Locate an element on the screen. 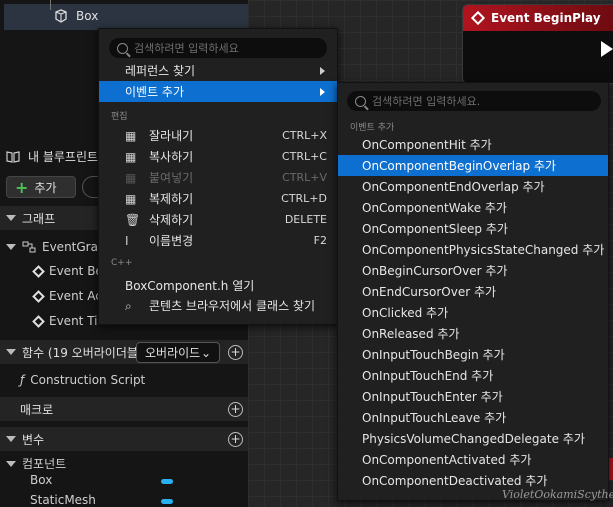 This screenshot has height=507, width=613. add-button: + 추가 is located at coordinates (41, 187).